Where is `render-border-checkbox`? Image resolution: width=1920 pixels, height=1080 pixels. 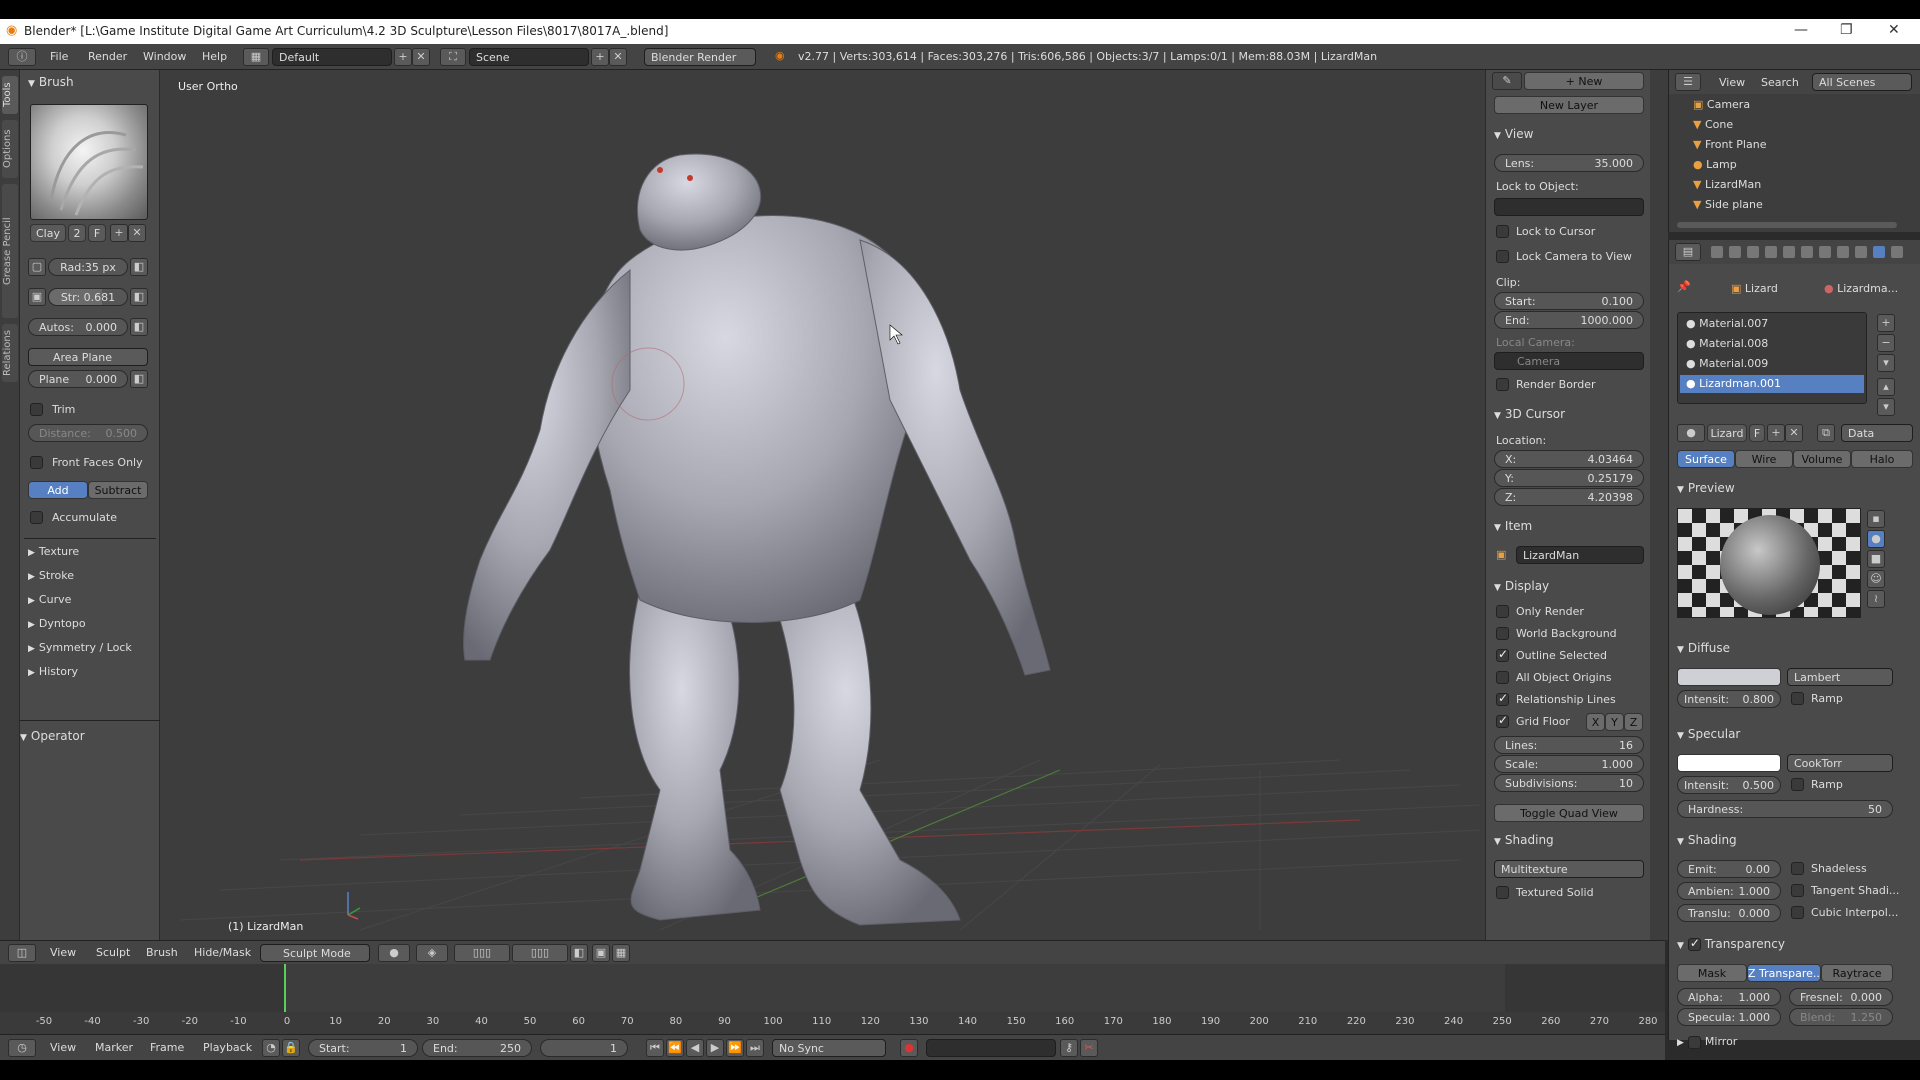
render-border-checkbox is located at coordinates (1502, 384).